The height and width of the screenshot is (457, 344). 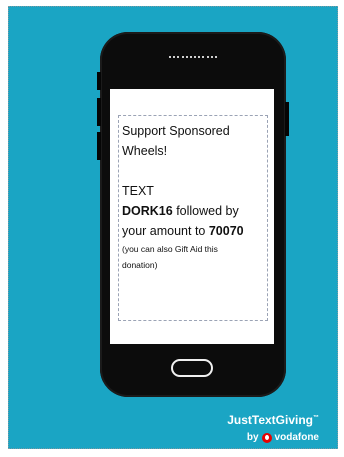 I want to click on amount-line: your amount to 70070, so click(x=183, y=231).